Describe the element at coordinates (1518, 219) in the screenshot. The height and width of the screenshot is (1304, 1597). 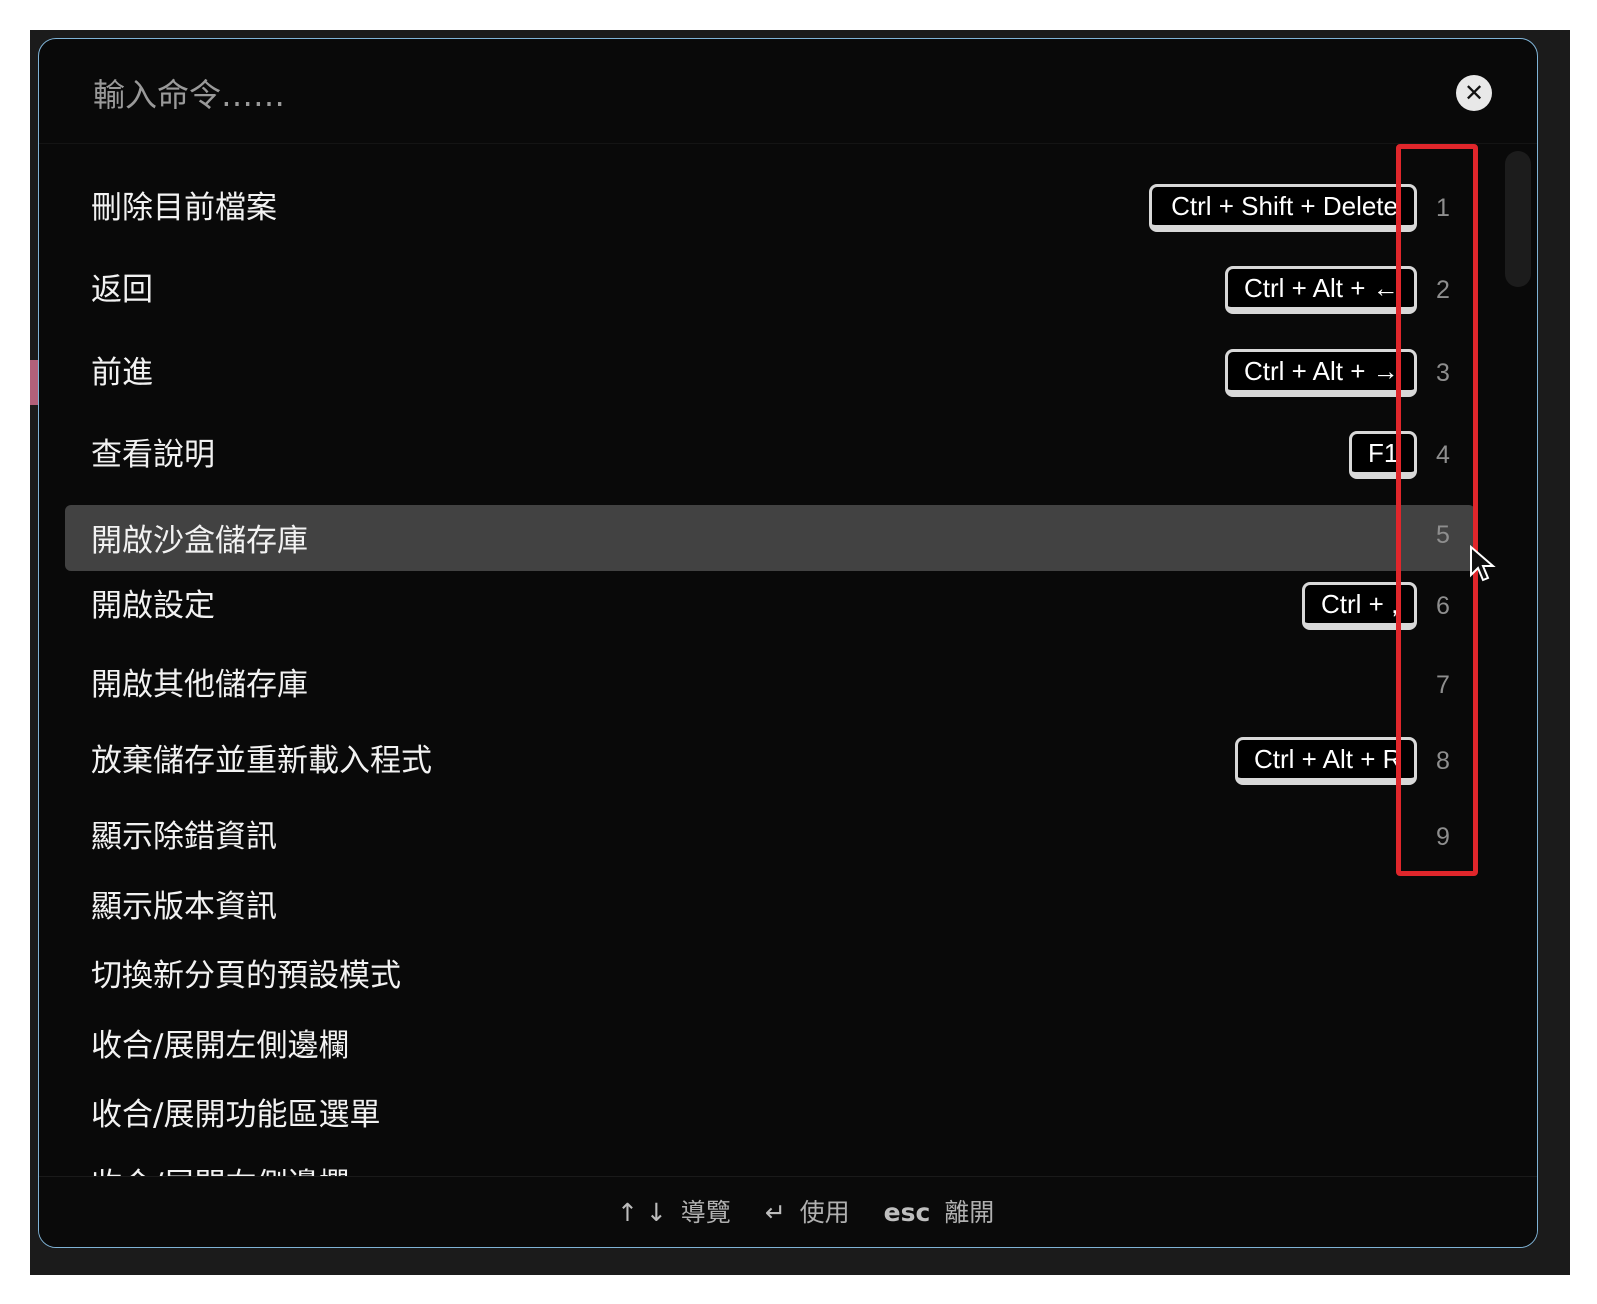
I see `scrollbar-thumb` at that location.